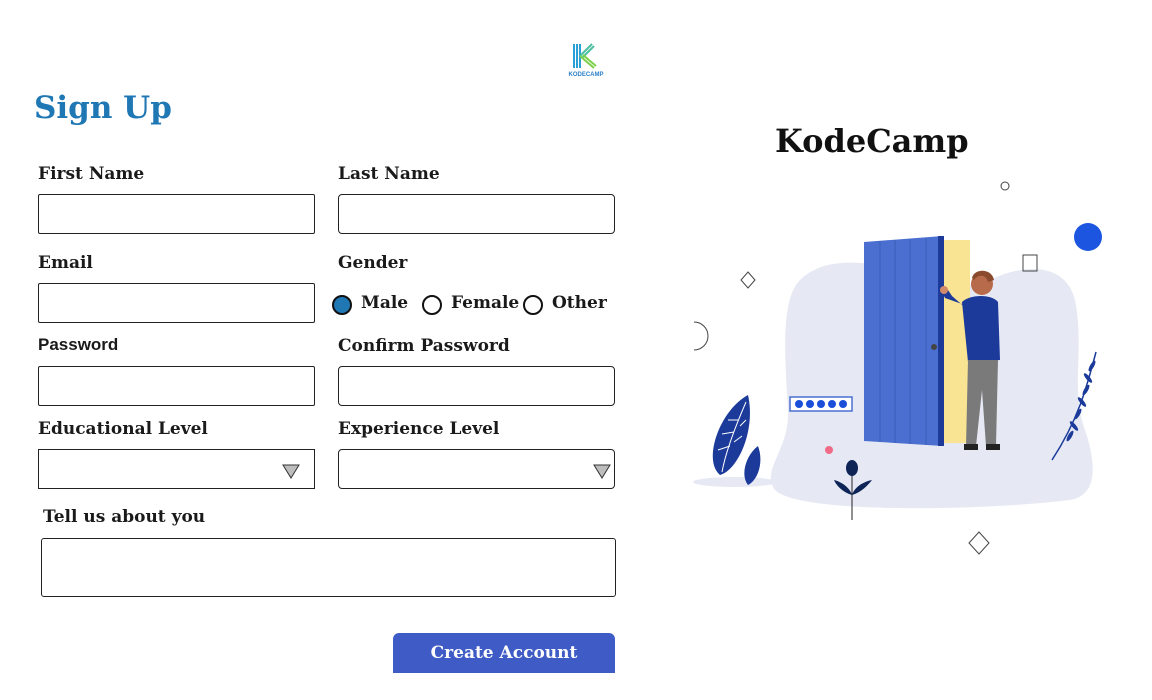 The width and height of the screenshot is (1152, 700). What do you see at coordinates (424, 346) in the screenshot?
I see `confirm-password-label: Confirm Password` at bounding box center [424, 346].